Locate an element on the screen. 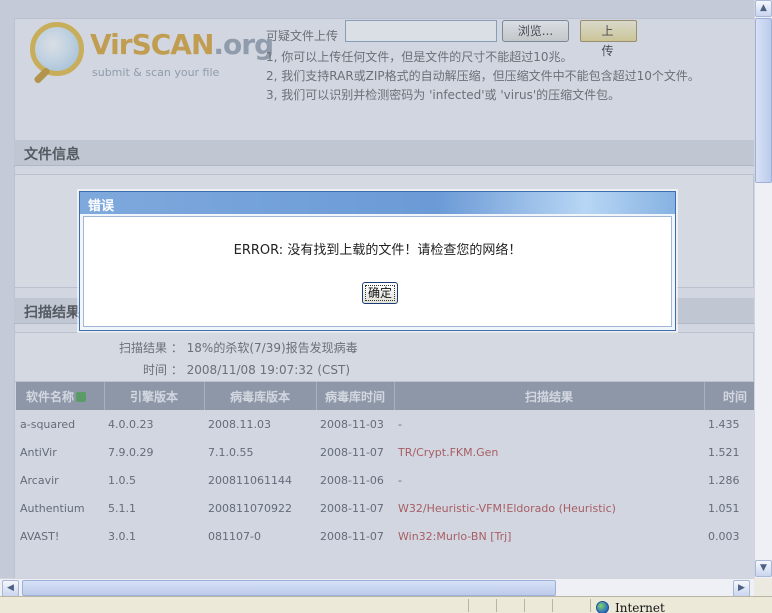  status-bar: Internet is located at coordinates (386, 604).